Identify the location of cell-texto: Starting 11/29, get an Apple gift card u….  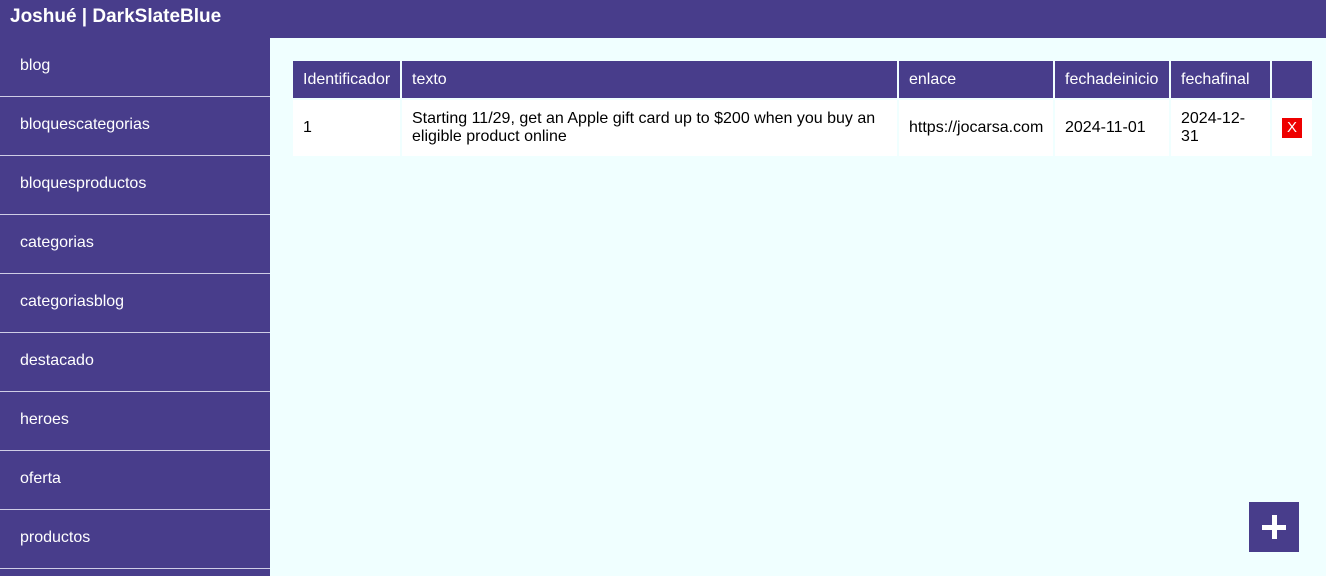
(649, 128).